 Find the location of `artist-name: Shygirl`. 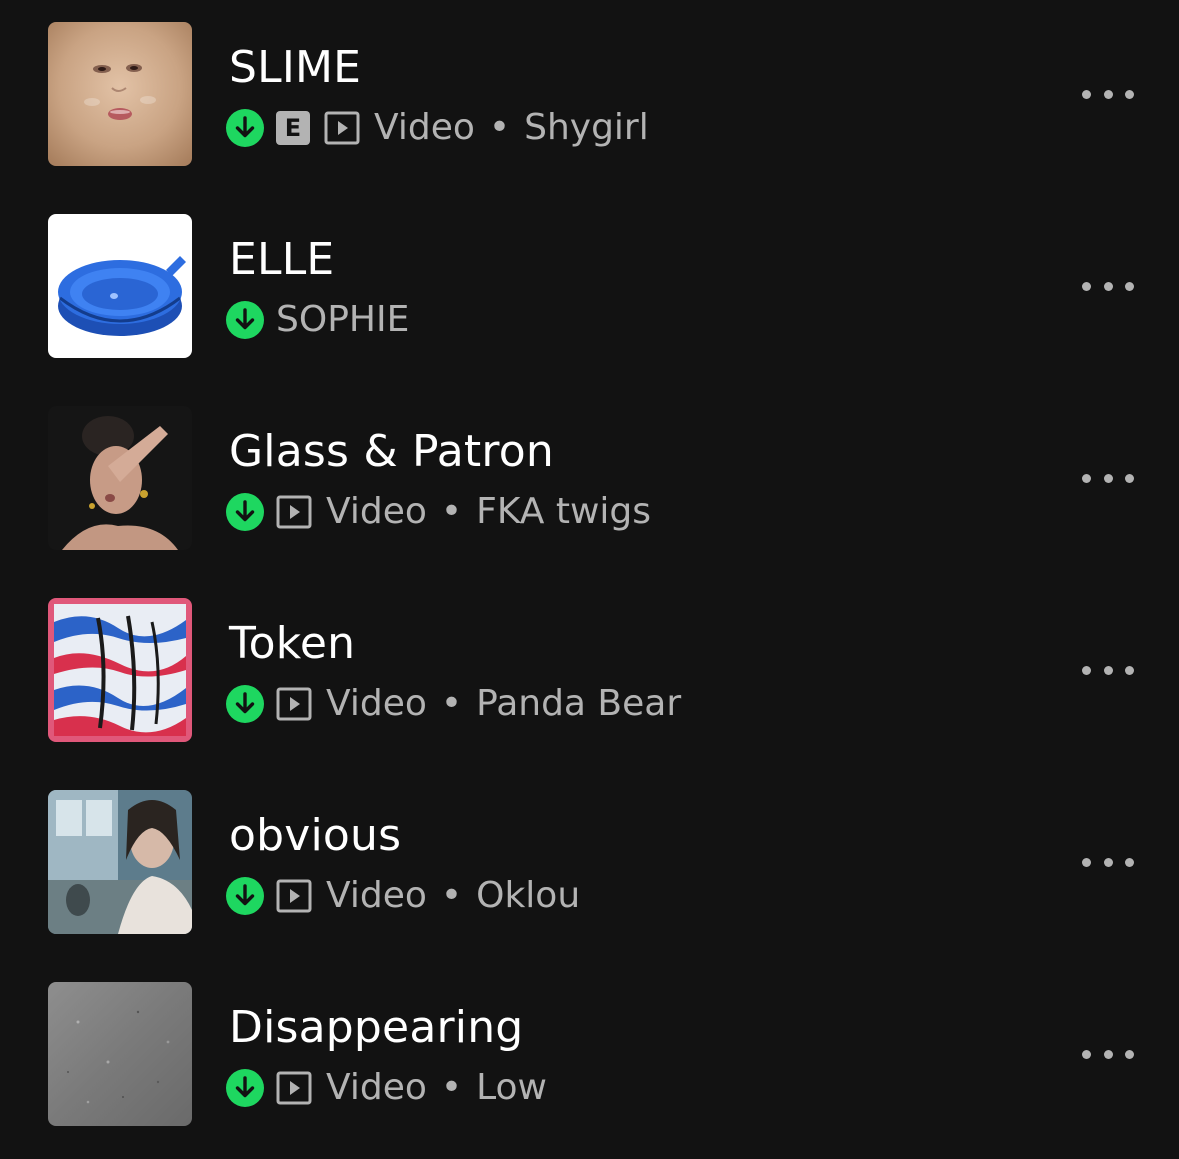

artist-name: Shygirl is located at coordinates (586, 128).